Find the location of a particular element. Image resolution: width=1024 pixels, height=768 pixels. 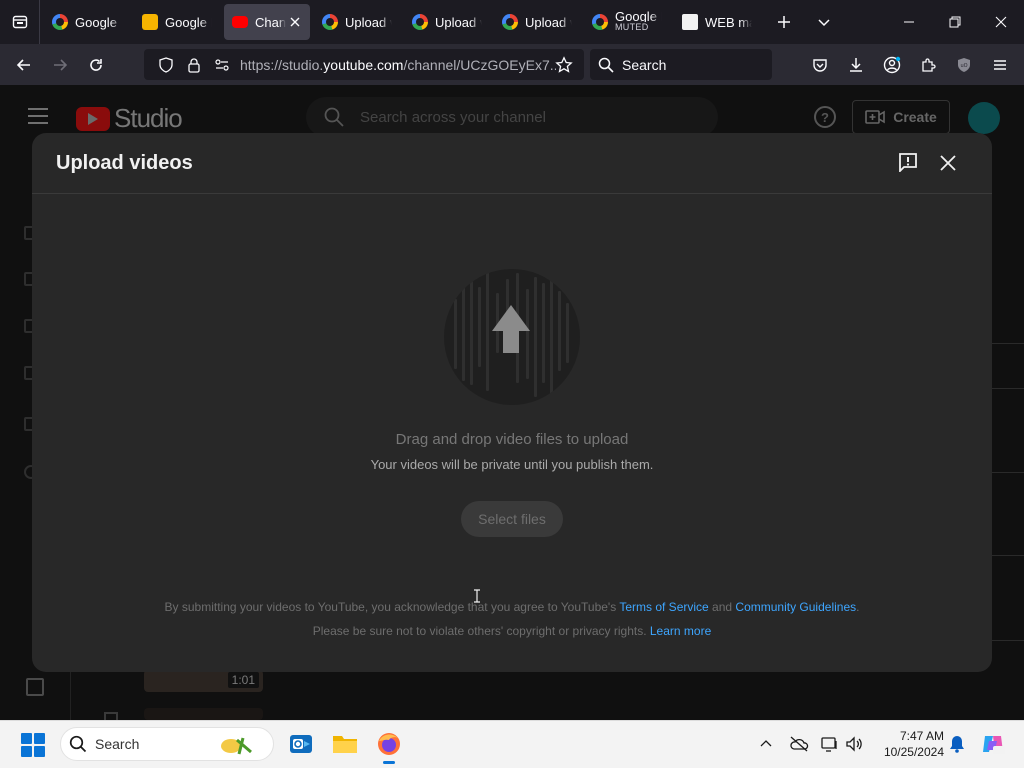

list-all-tabs-button is located at coordinates (824, 22).